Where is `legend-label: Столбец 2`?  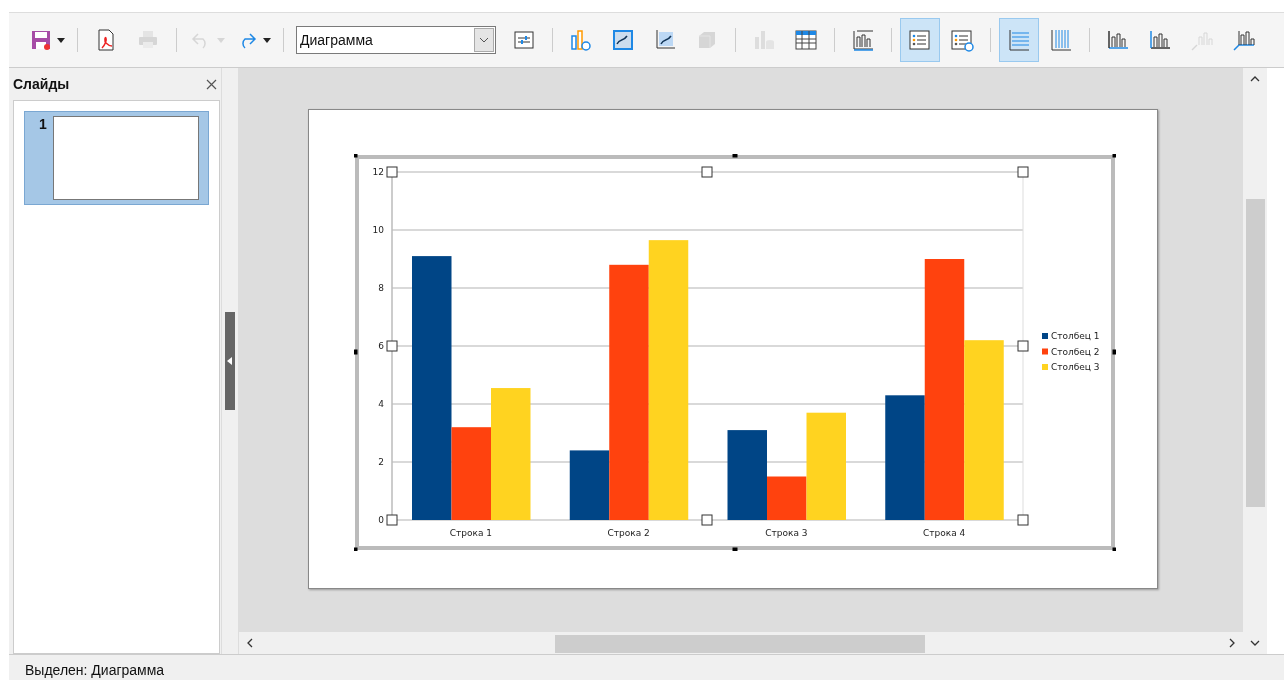
legend-label: Столбец 2 is located at coordinates (1075, 351).